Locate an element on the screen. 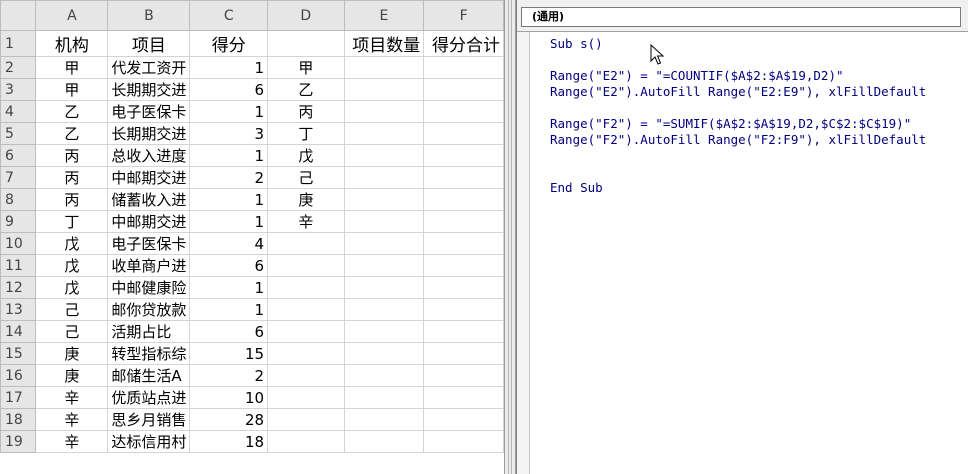 This screenshot has width=968, height=474. cell-a10: 戊 is located at coordinates (72, 243).